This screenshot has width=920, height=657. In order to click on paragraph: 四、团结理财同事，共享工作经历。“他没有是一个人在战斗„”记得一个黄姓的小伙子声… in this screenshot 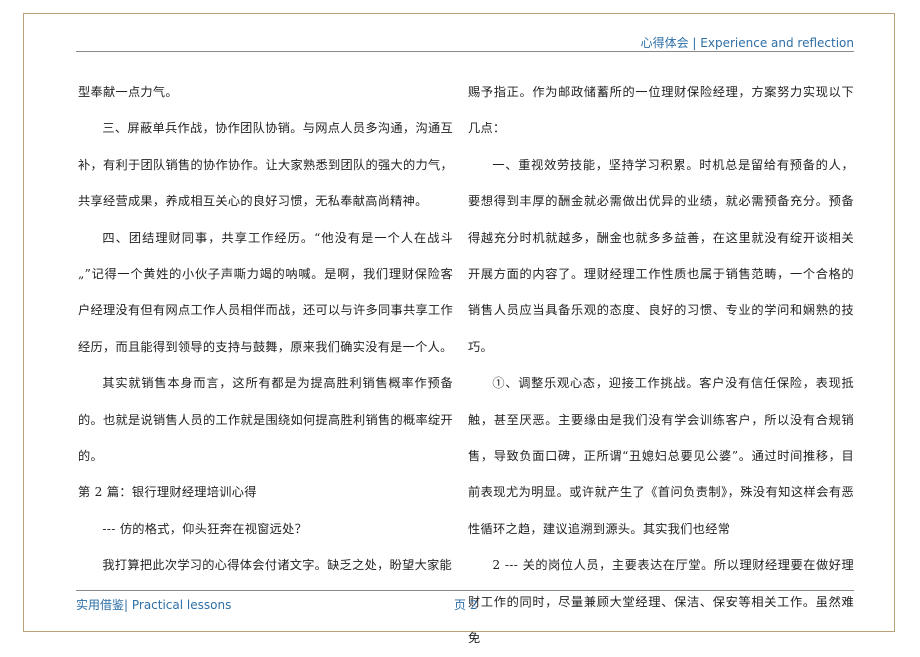, I will do `click(265, 292)`.